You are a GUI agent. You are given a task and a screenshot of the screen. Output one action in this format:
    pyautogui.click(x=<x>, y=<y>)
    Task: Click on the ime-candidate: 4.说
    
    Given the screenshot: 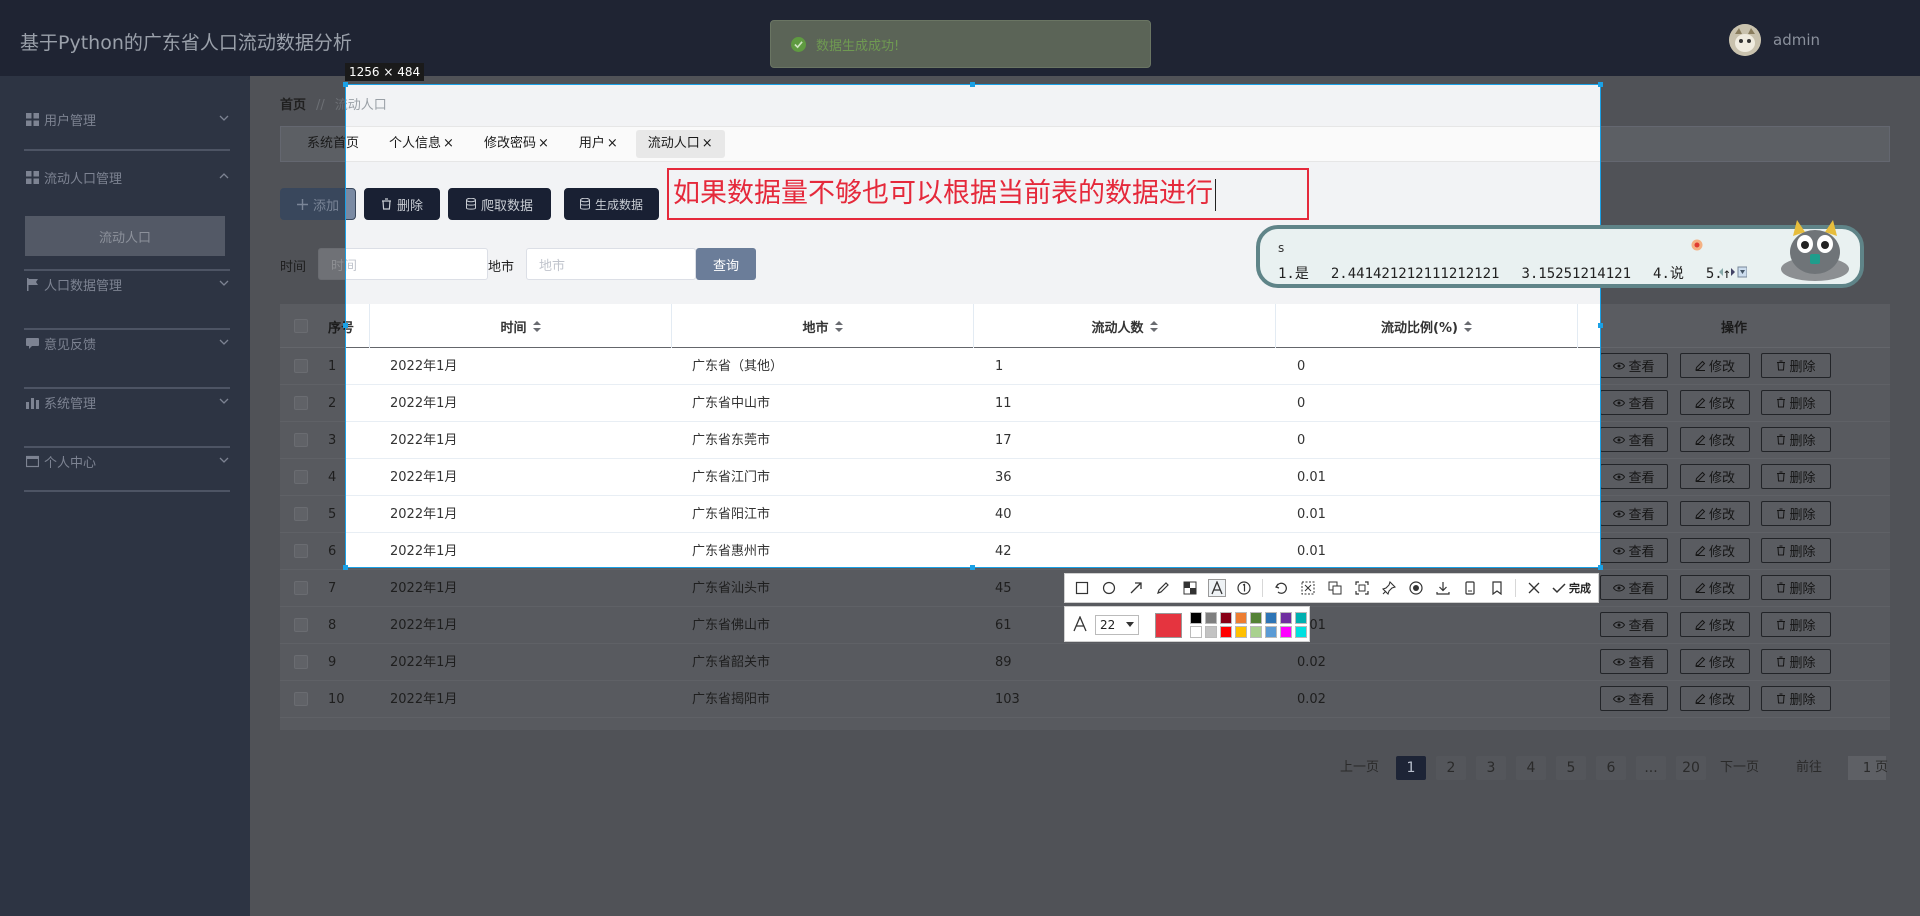 What is the action you would take?
    pyautogui.click(x=1668, y=274)
    